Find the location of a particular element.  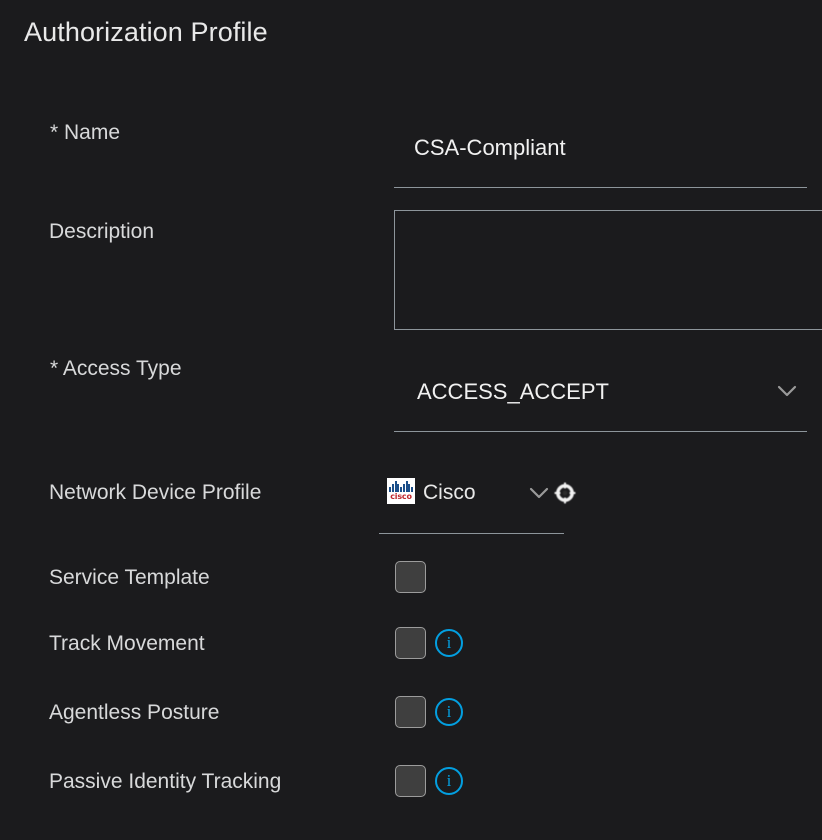

description-label: Description is located at coordinates (102, 231).